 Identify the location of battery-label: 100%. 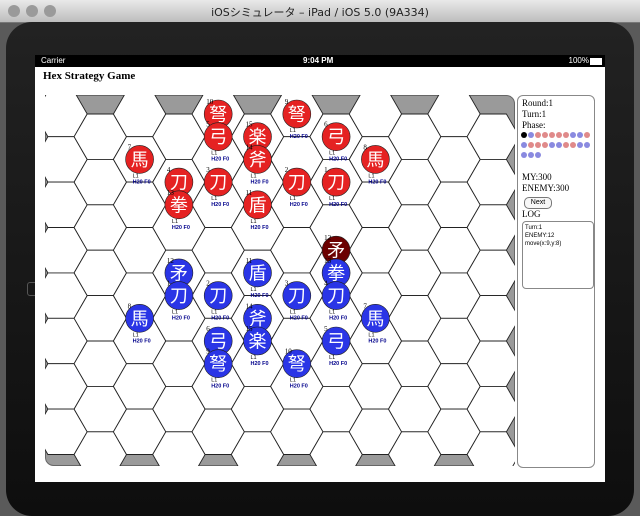
(578, 60).